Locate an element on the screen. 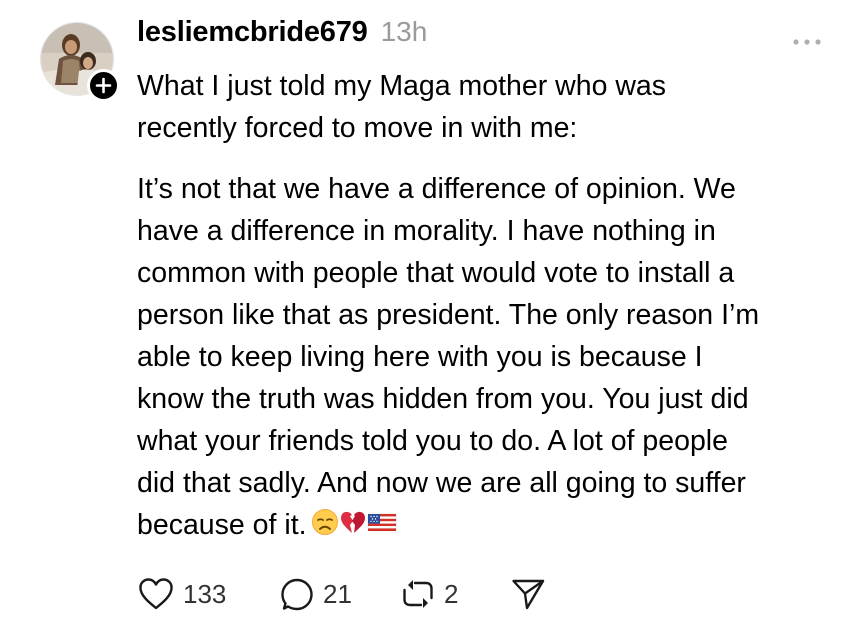 This screenshot has height=640, width=868. broken-heart-icon is located at coordinates (352, 522).